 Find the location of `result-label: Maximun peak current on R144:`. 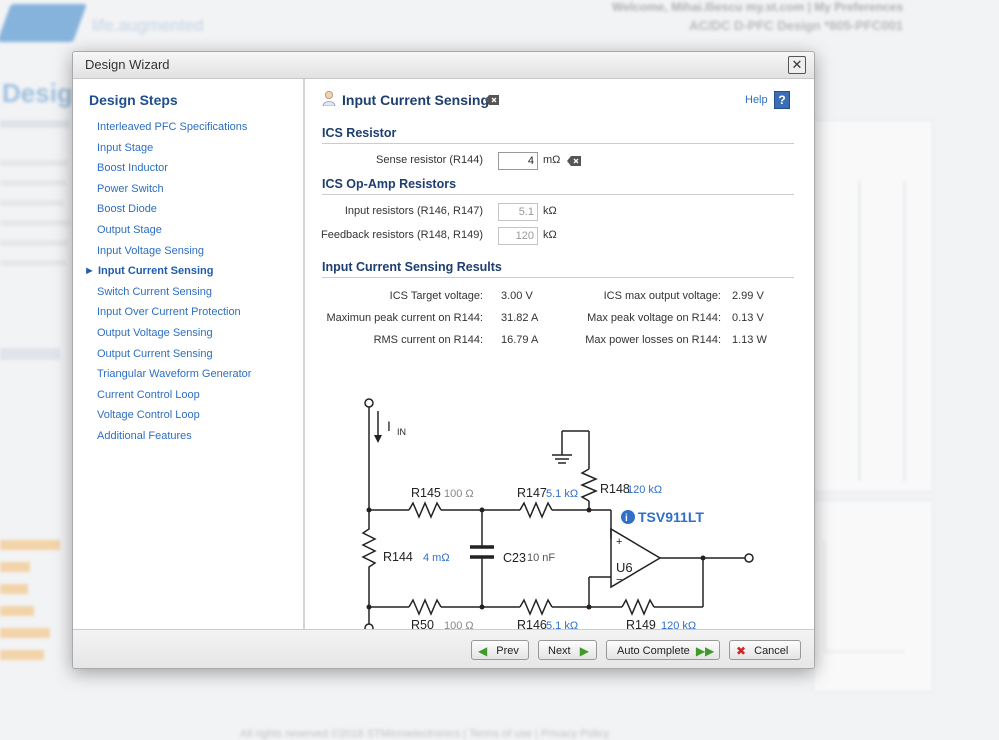

result-label: Maximun peak current on R144: is located at coordinates (404, 318).